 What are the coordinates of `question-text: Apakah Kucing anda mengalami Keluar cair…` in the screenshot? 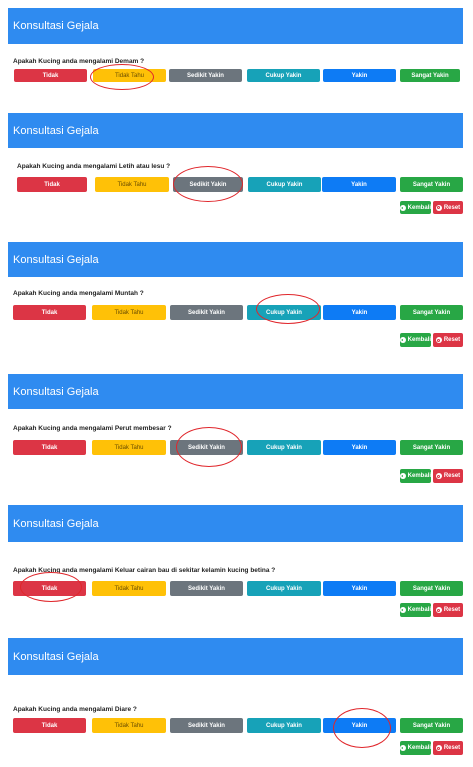 It's located at (144, 570).